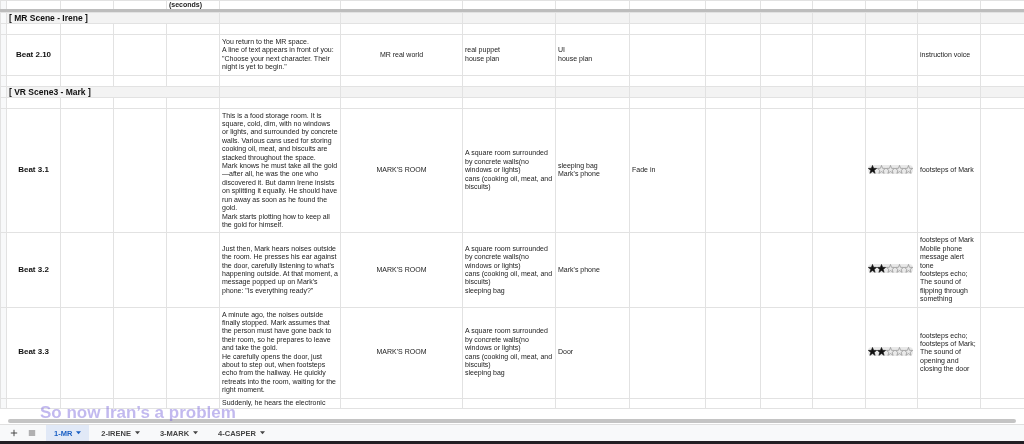 The image size is (1024, 444). Describe the element at coordinates (33, 270) in the screenshot. I see `table-cell: Beat 3.2` at that location.